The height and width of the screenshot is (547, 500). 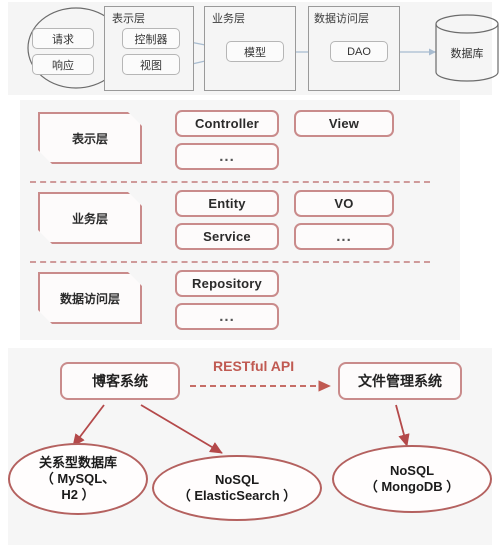 I want to click on system-file: 文件管理系统, so click(x=400, y=381).